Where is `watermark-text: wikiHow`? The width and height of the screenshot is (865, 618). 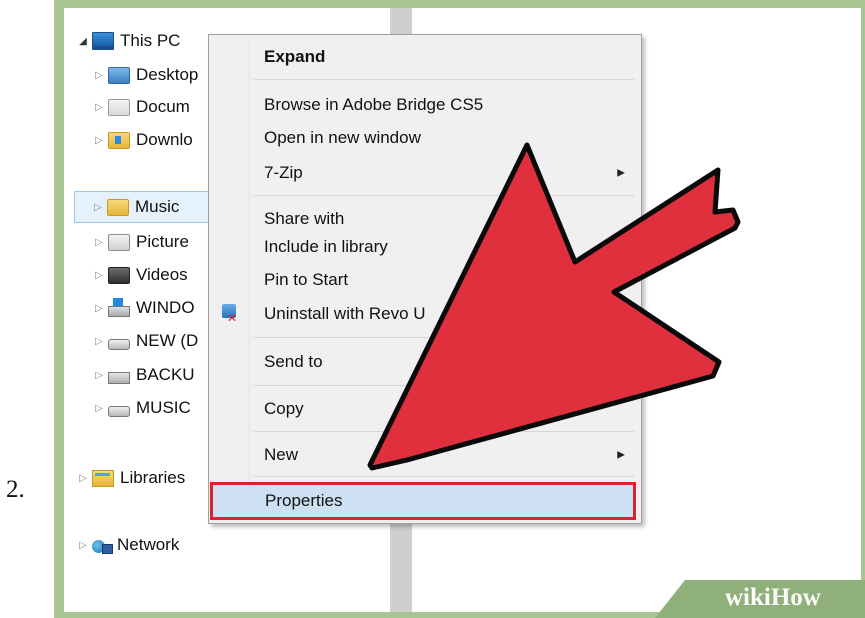
watermark-text: wikiHow is located at coordinates (773, 597).